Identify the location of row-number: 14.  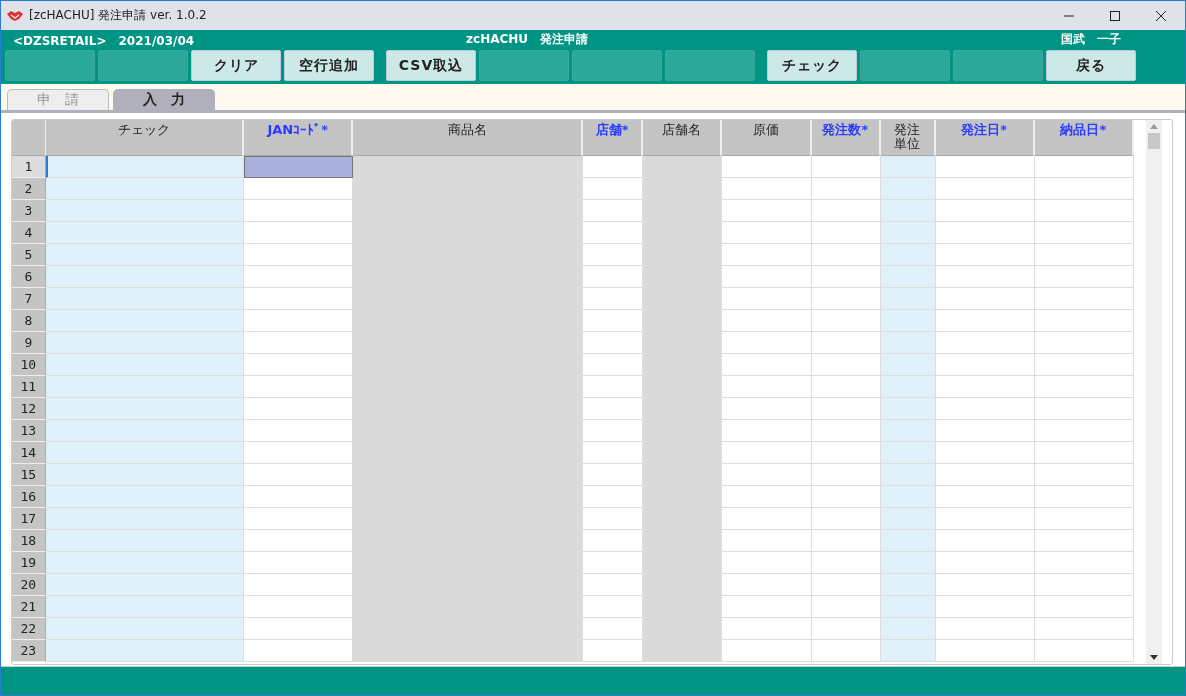
(29, 453).